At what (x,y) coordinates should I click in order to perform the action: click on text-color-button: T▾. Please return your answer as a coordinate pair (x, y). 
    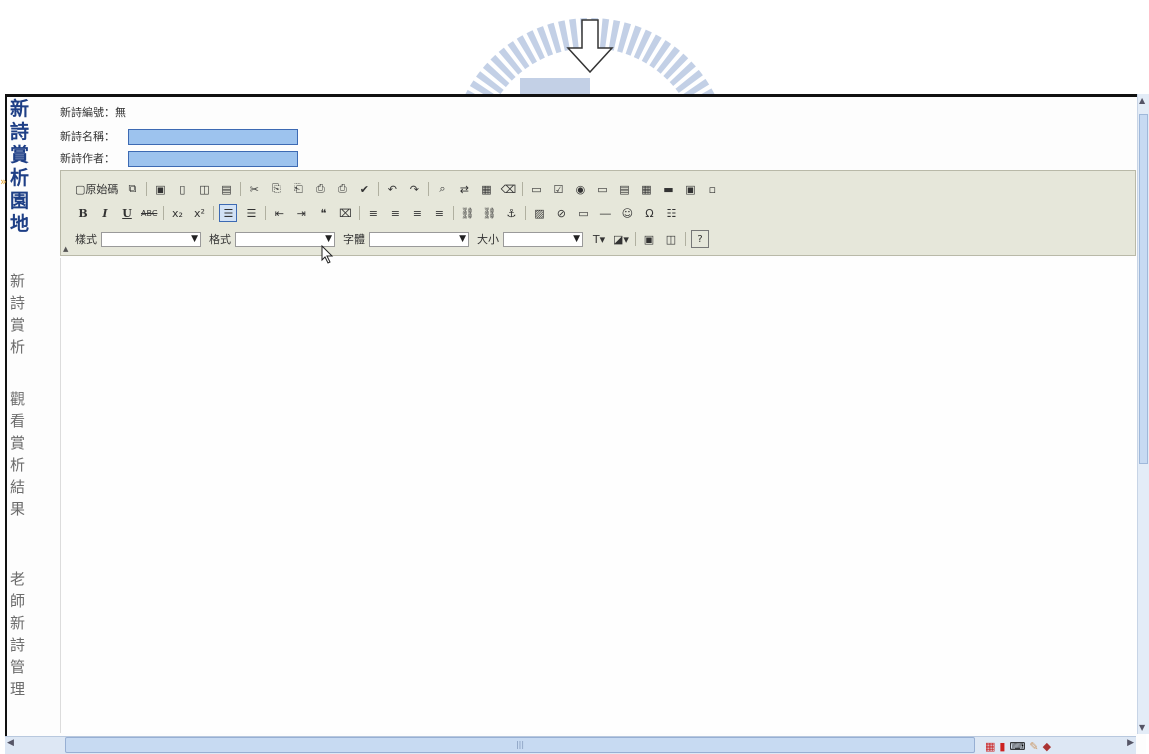
    Looking at the image, I should click on (599, 239).